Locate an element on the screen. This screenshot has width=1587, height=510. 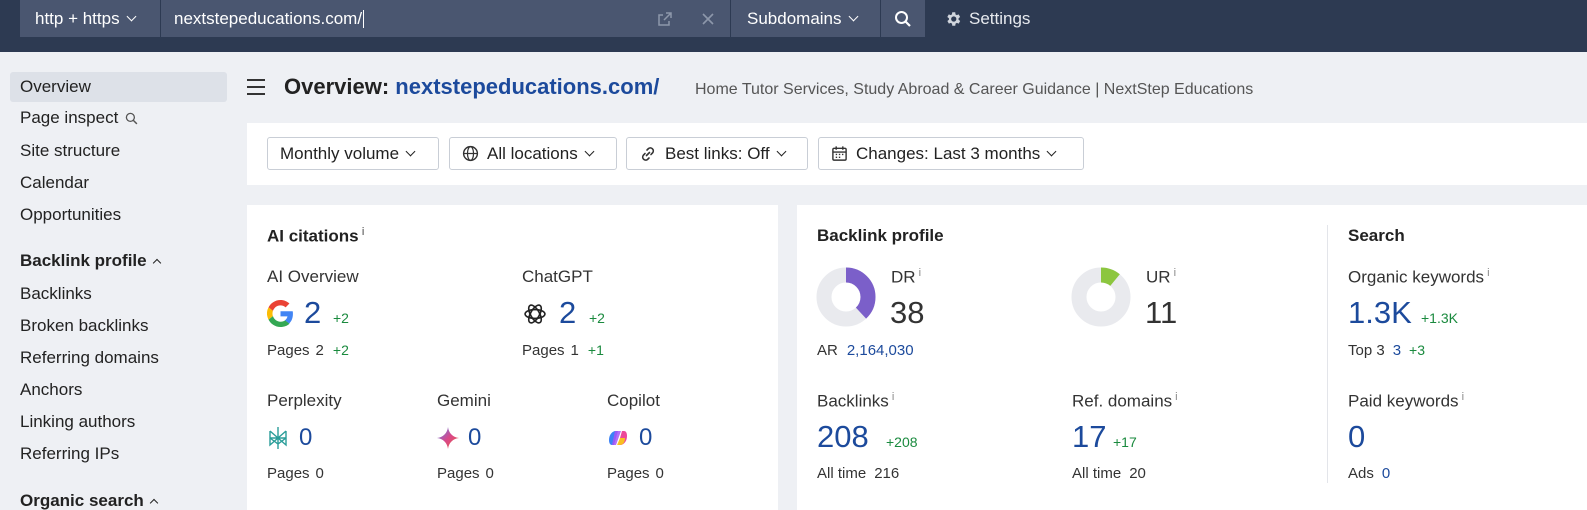
ai-overview-label: AI Overview is located at coordinates (313, 276).